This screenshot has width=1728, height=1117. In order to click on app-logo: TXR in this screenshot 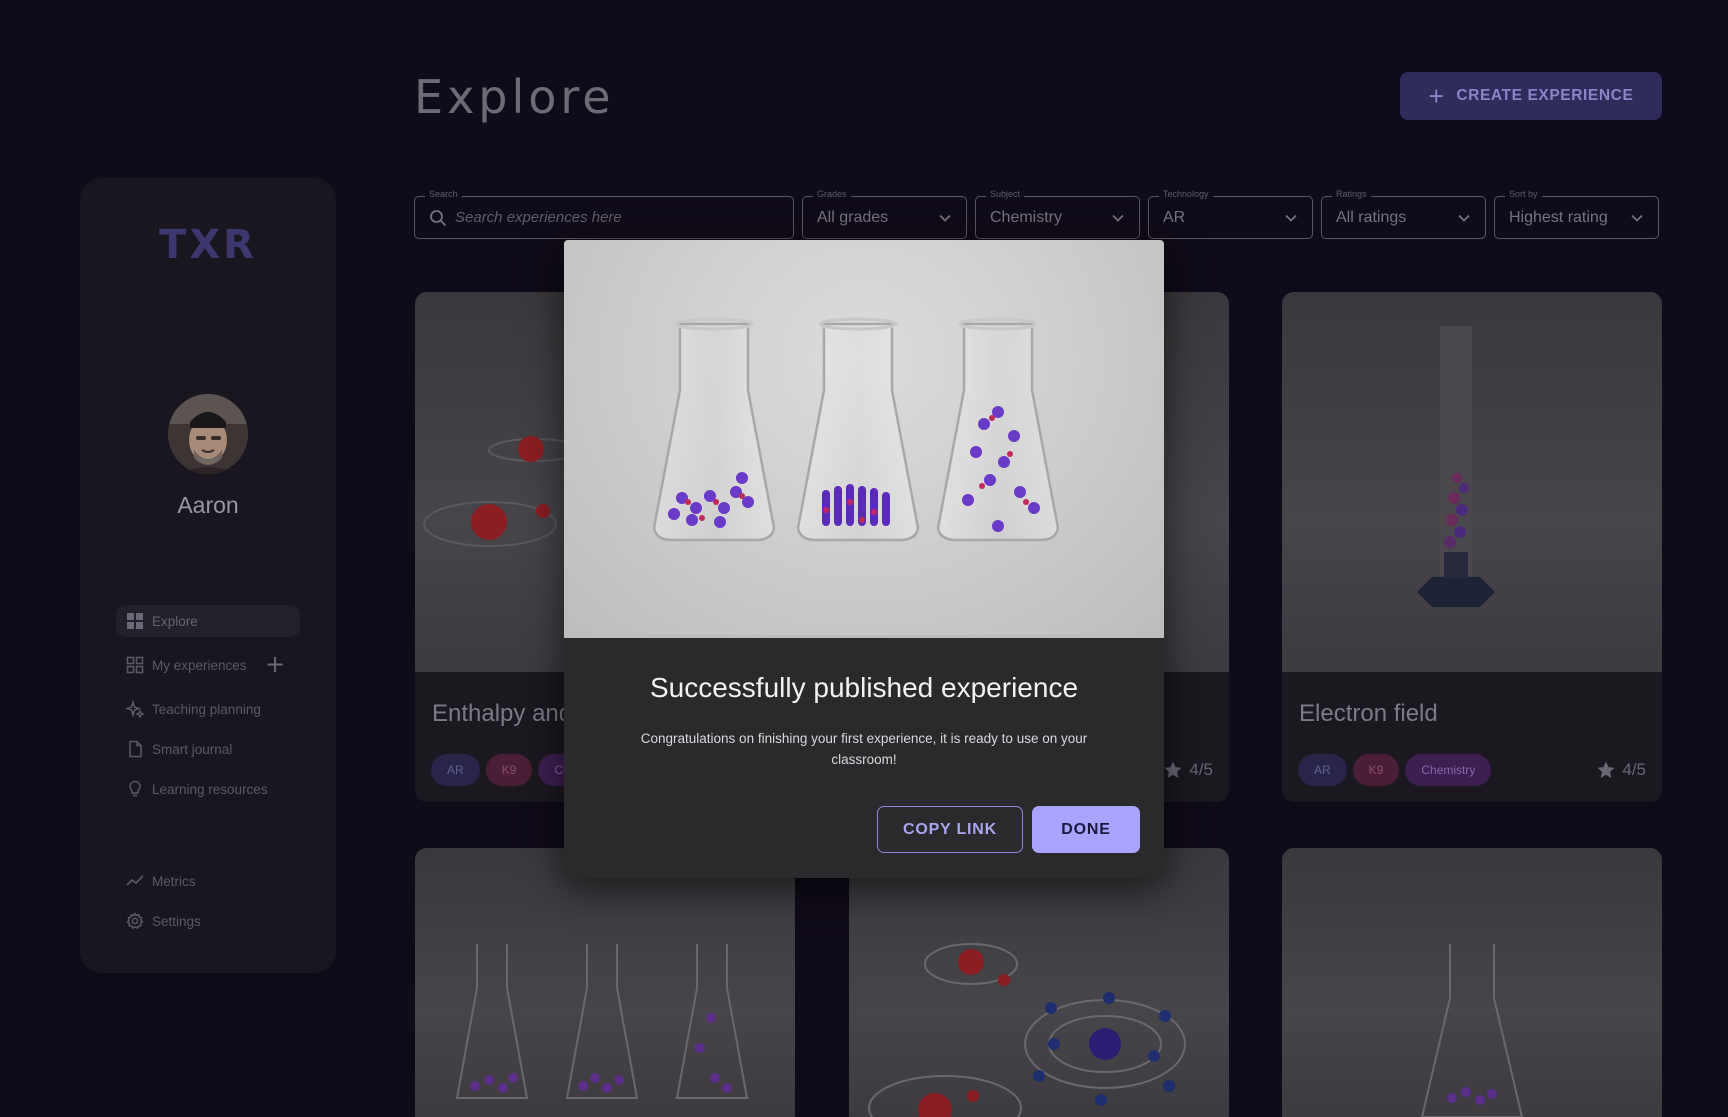, I will do `click(208, 245)`.